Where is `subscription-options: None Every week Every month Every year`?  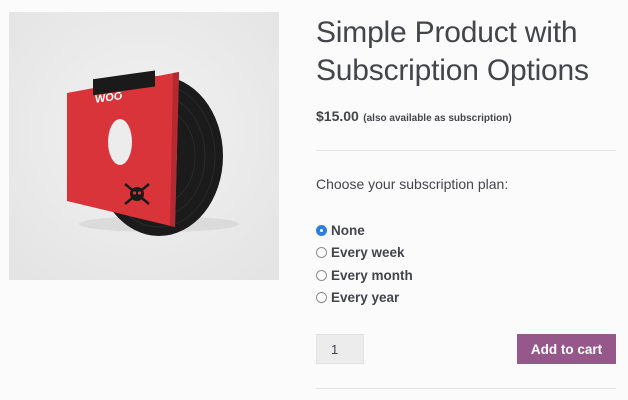
subscription-options: None Every week Every month Every year is located at coordinates (364, 264).